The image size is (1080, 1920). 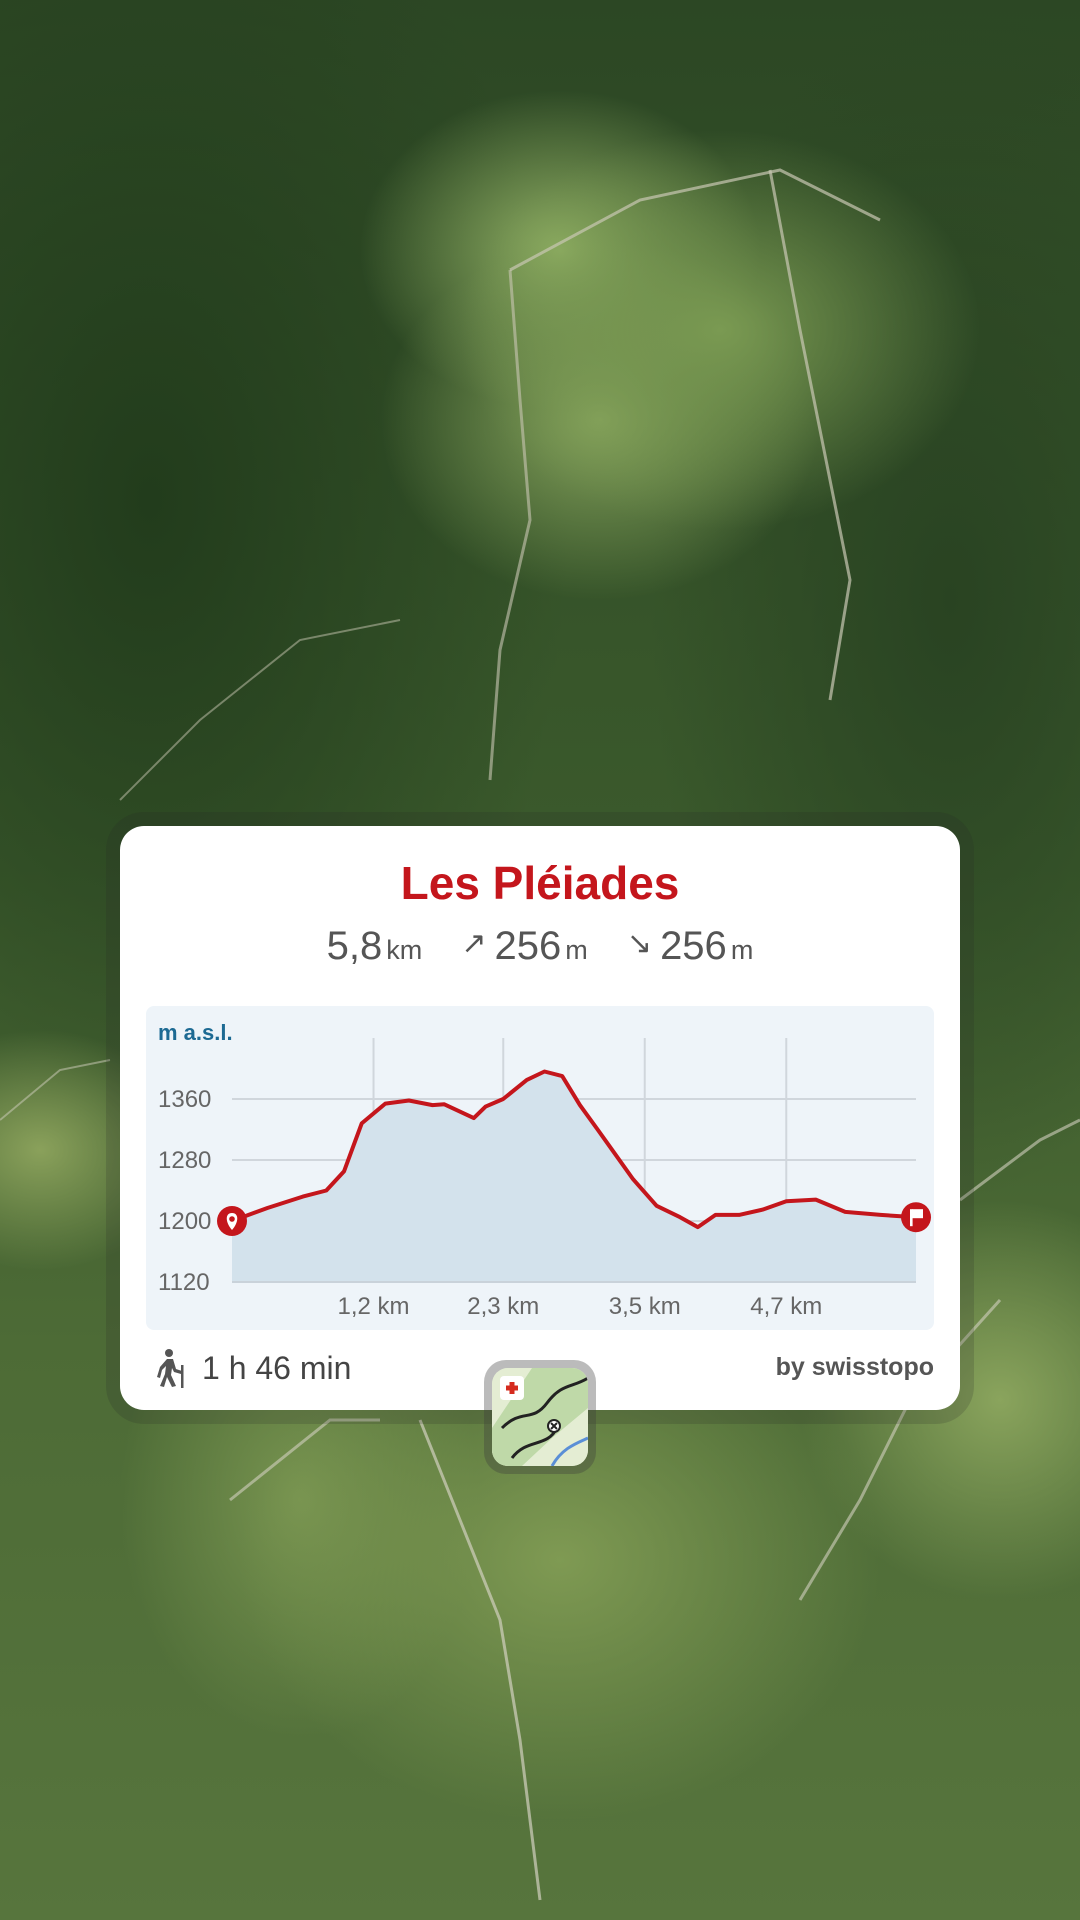 I want to click on flag-cloth, so click(x=917, y=1214).